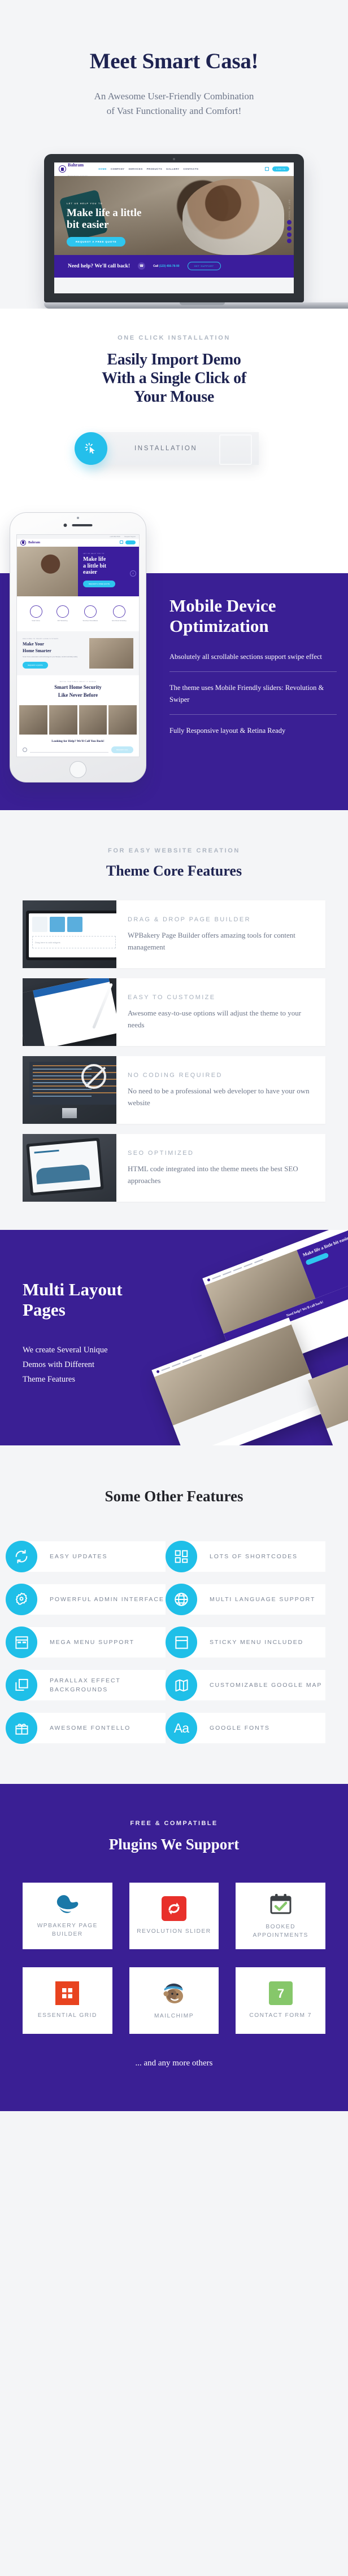  Describe the element at coordinates (280, 2000) in the screenshot. I see `plugin-card-contact-form-7: 7 CONTACT FORM 7` at that location.